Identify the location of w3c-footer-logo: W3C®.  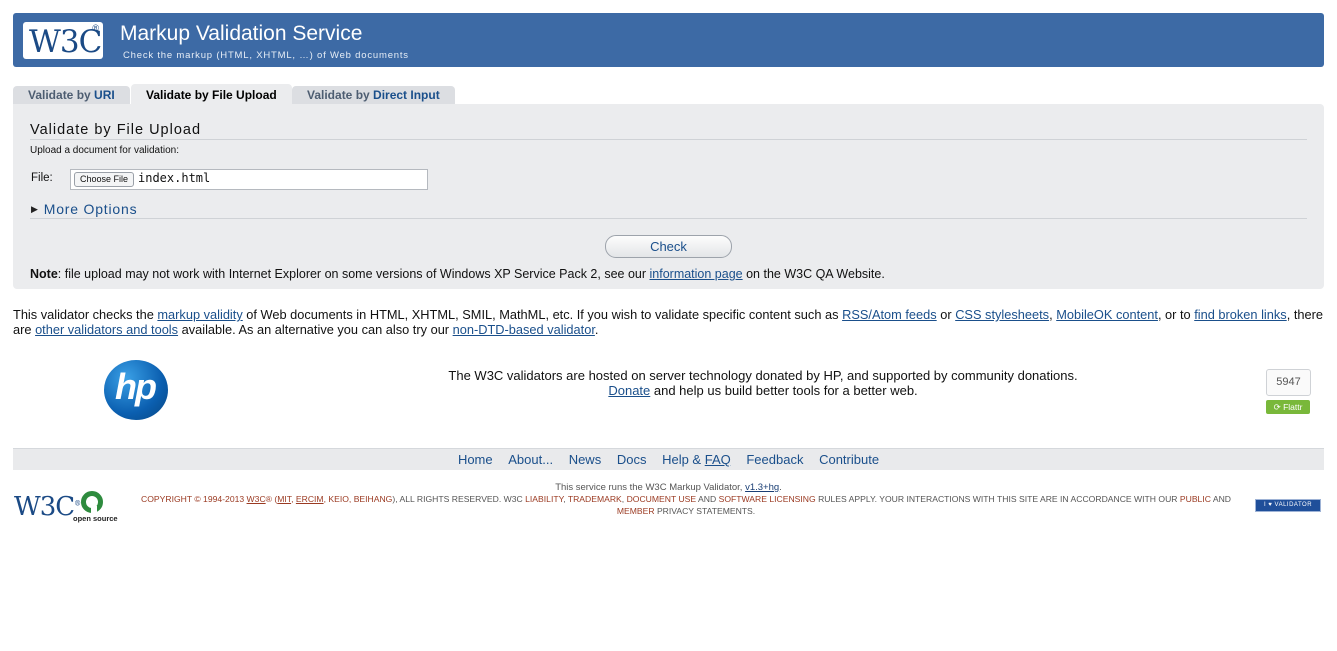
(47, 507).